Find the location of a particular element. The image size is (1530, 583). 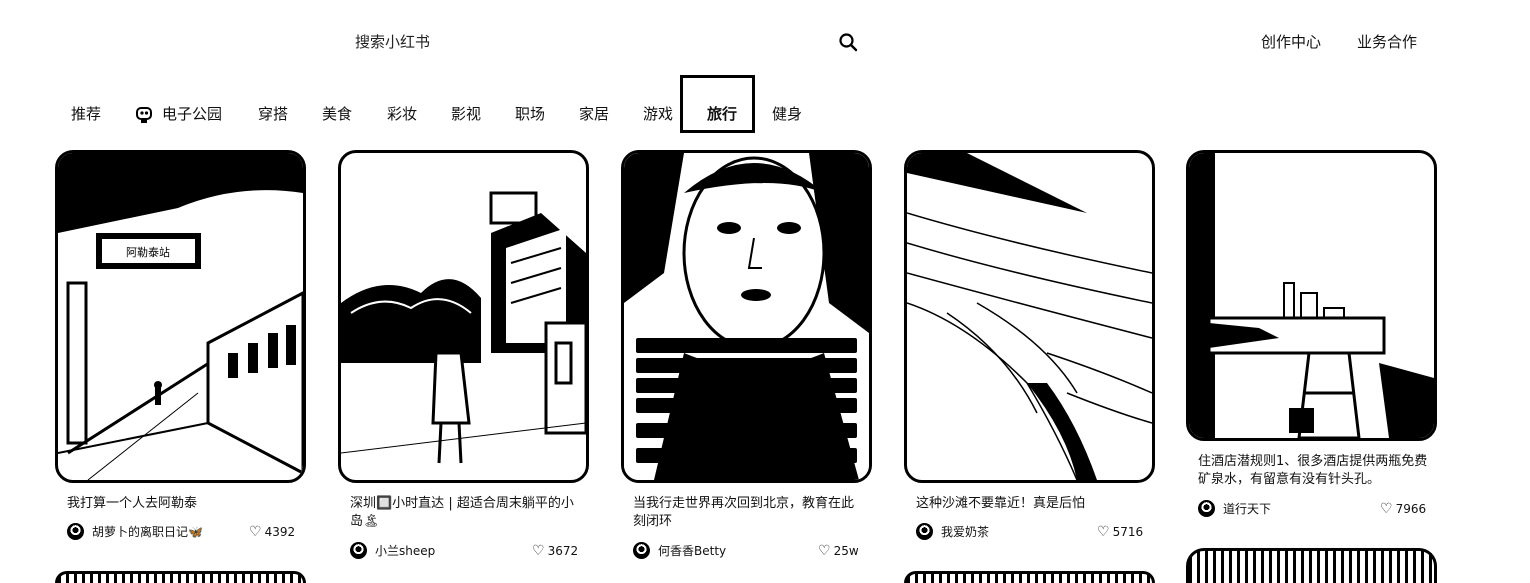

note-title: 深圳🔲小时直达 | 超适合周末躺平的小岛🏝 is located at coordinates (465, 513).